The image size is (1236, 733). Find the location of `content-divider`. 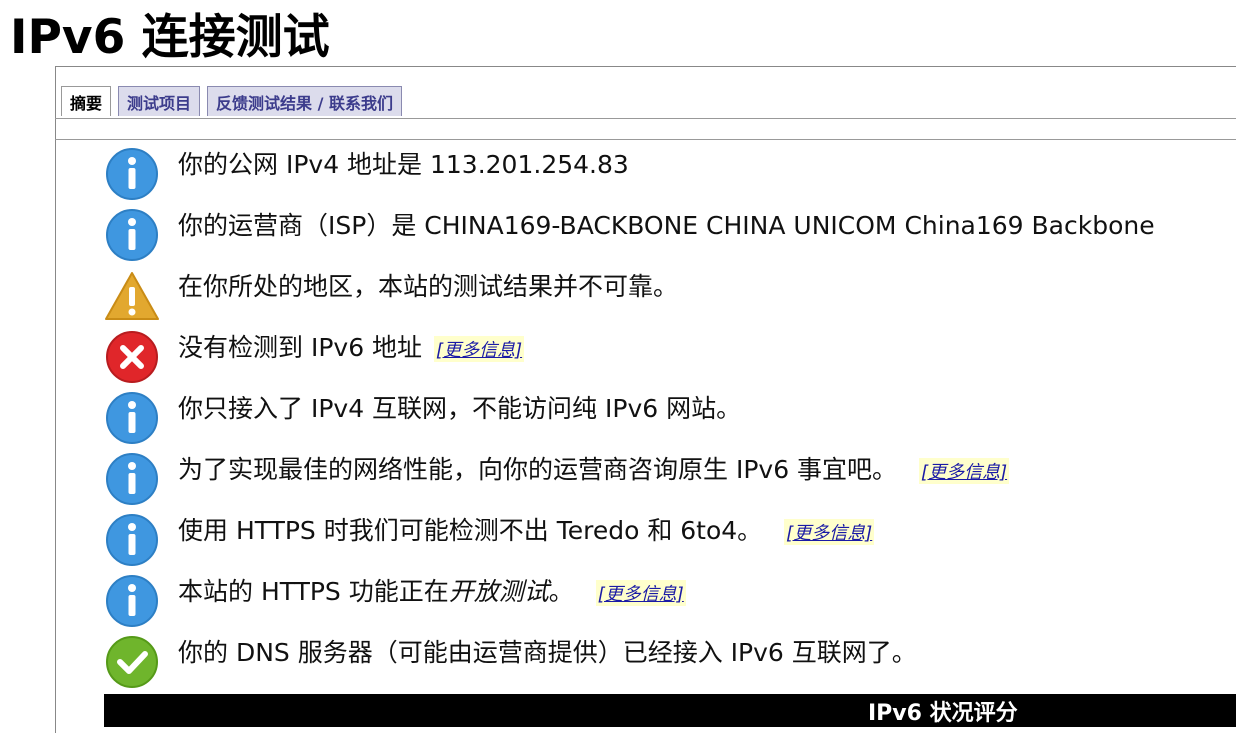

content-divider is located at coordinates (645, 139).